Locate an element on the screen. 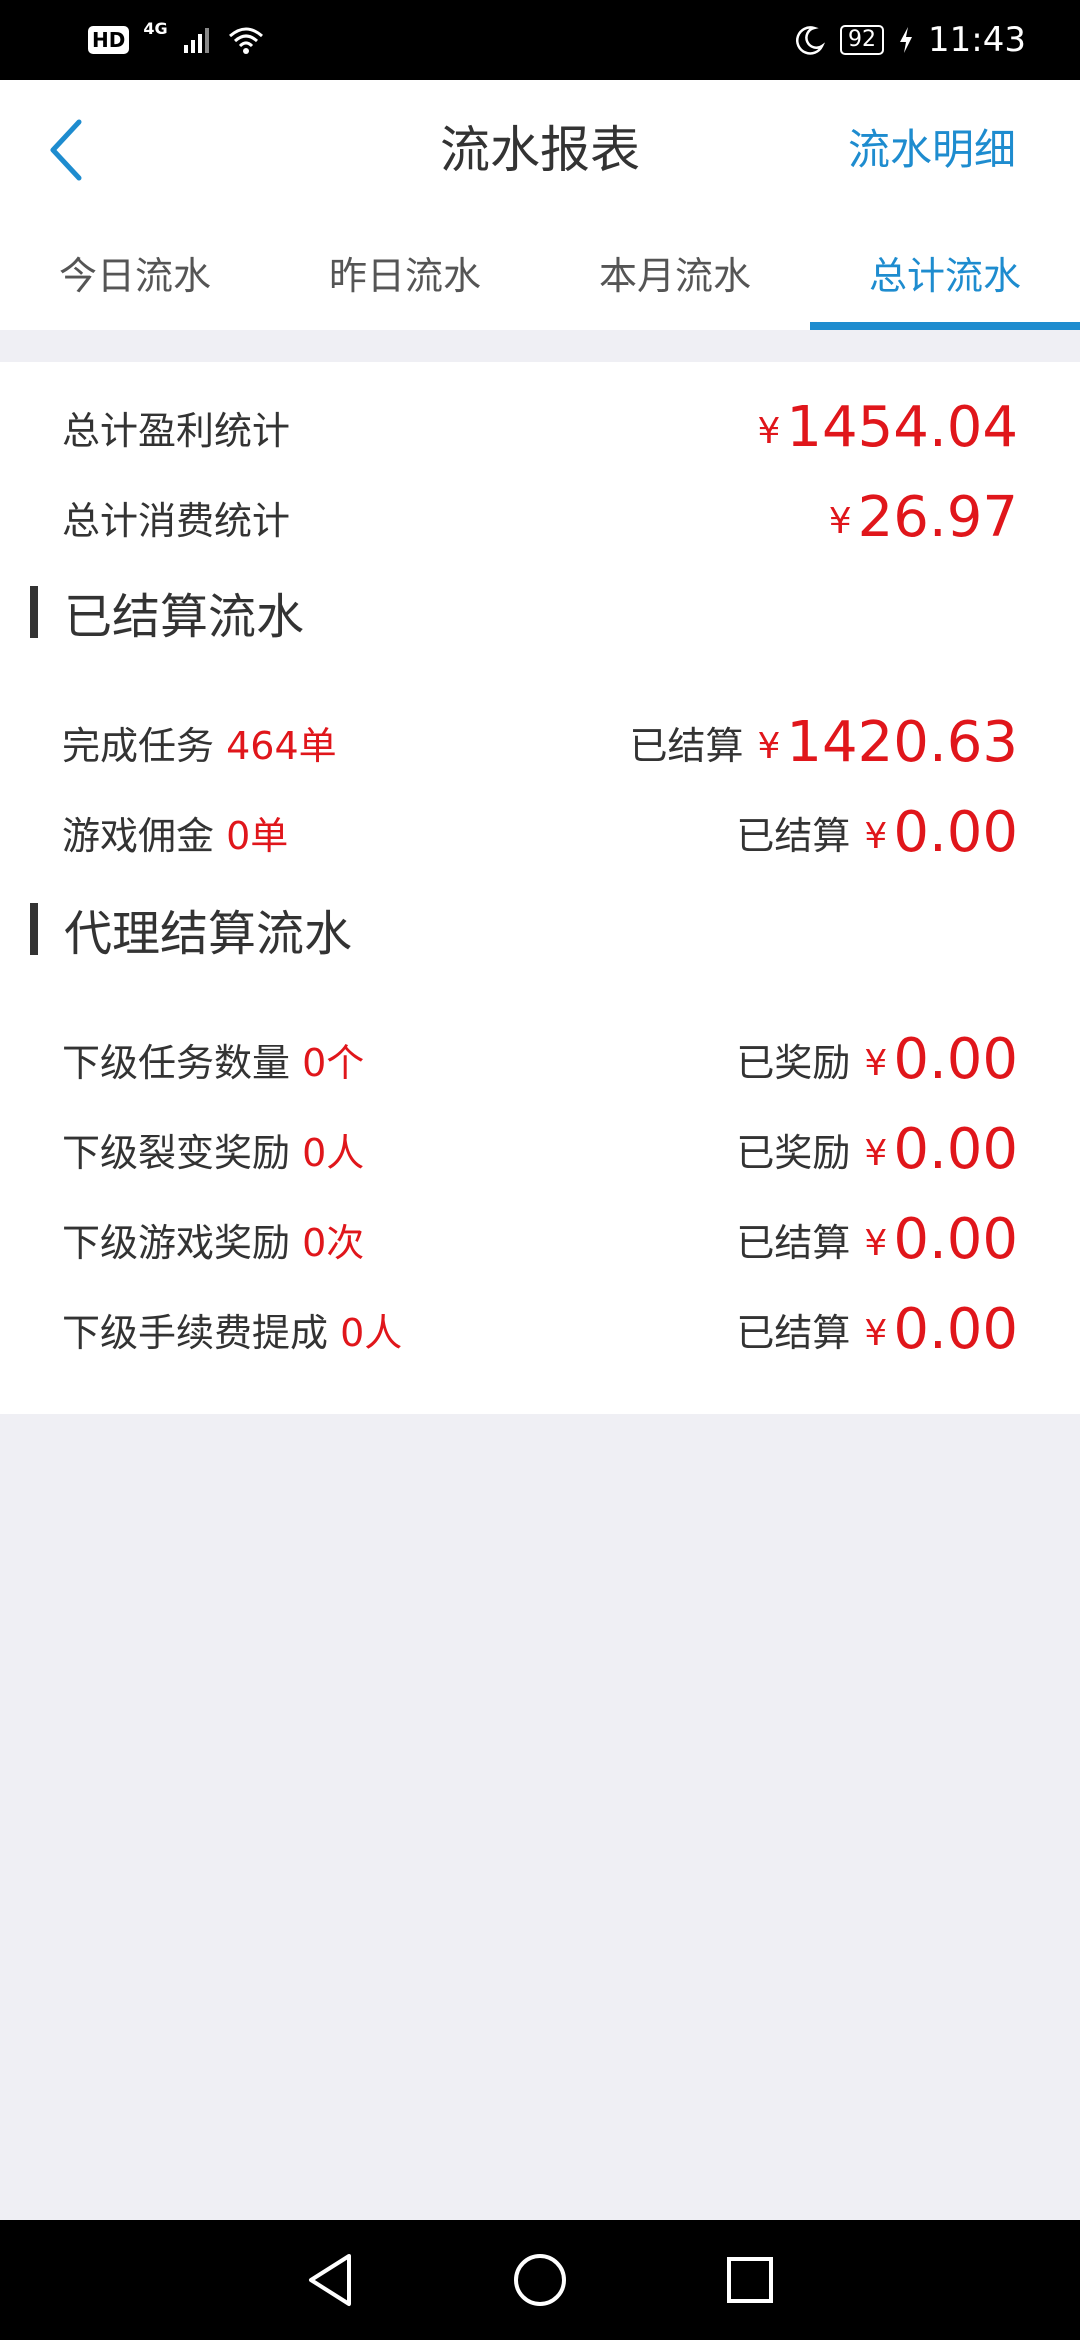  agent-row-label: 下级裂变奖励 0人 is located at coordinates (213, 1149).